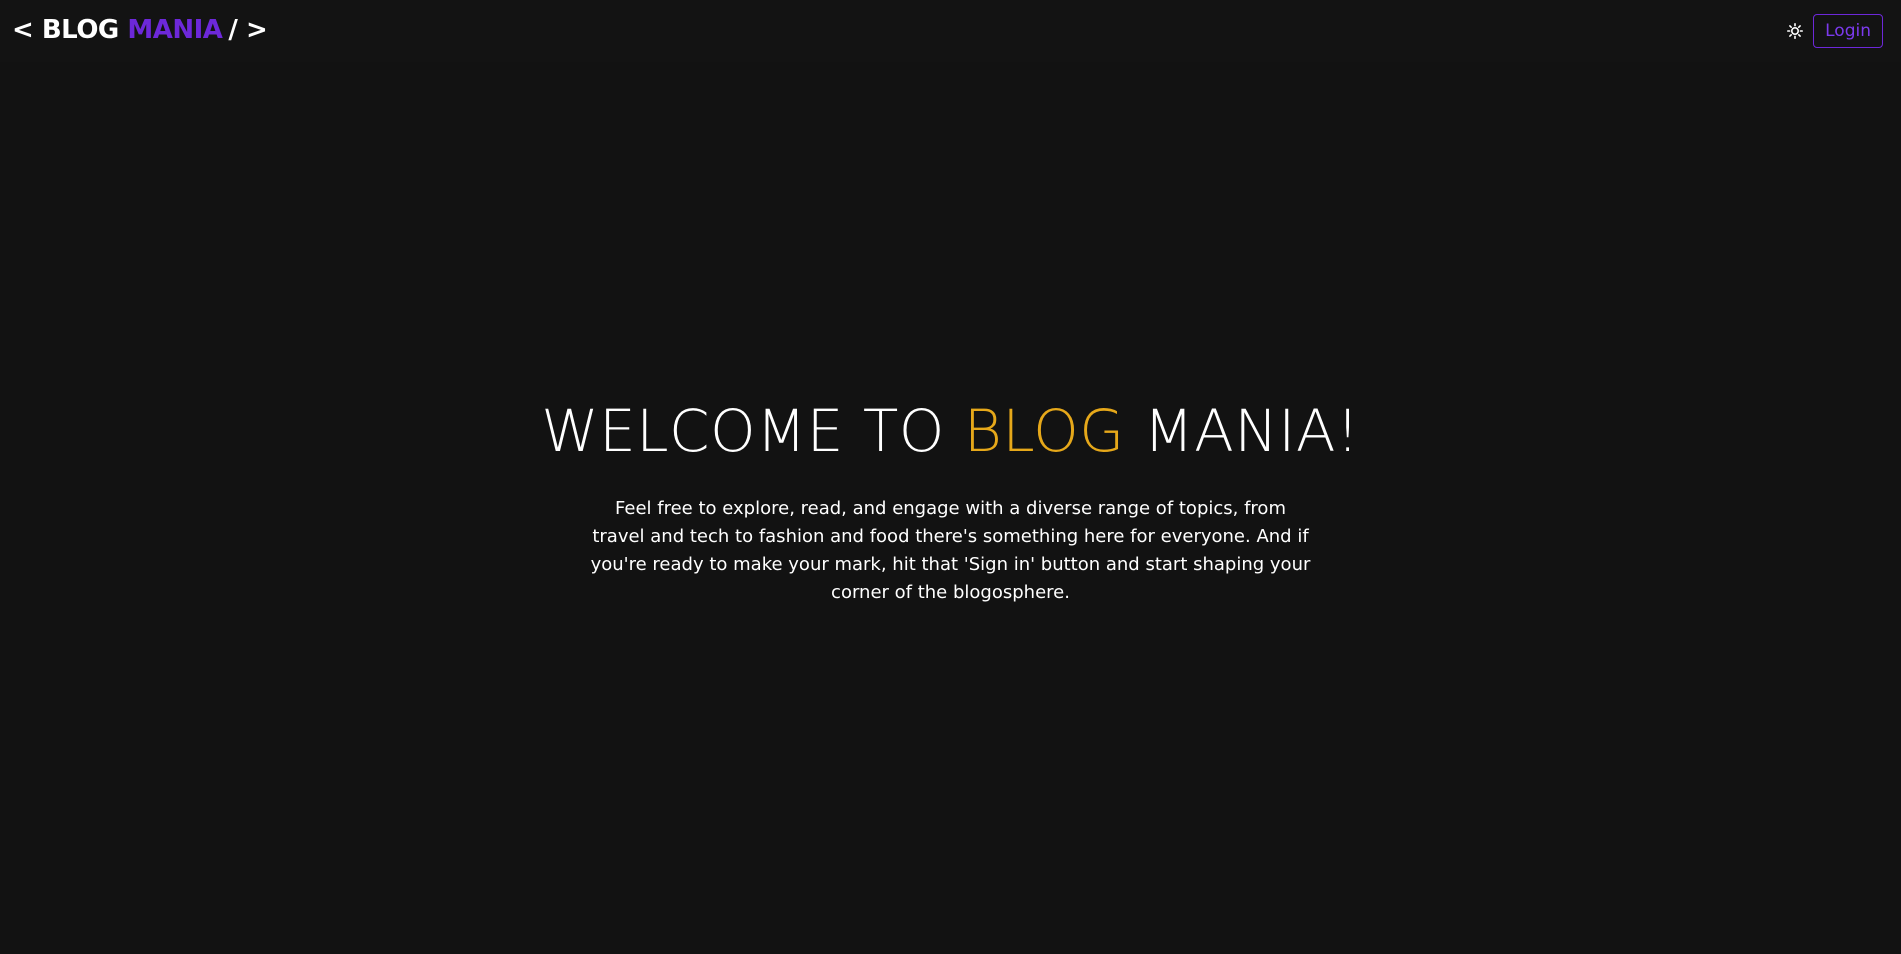 Image resolution: width=1901 pixels, height=954 pixels. I want to click on page-title: WELCOME TO BLOG MANIA!, so click(950, 431).